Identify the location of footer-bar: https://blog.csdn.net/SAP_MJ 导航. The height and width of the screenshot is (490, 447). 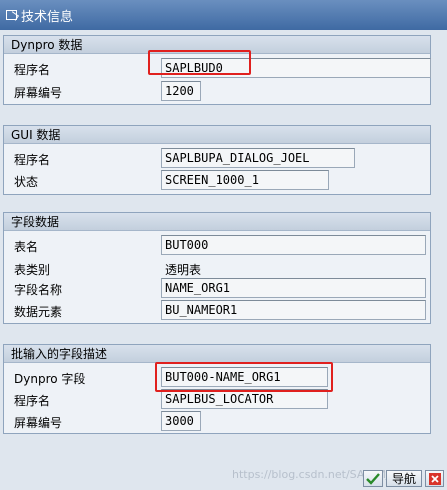
(223, 478).